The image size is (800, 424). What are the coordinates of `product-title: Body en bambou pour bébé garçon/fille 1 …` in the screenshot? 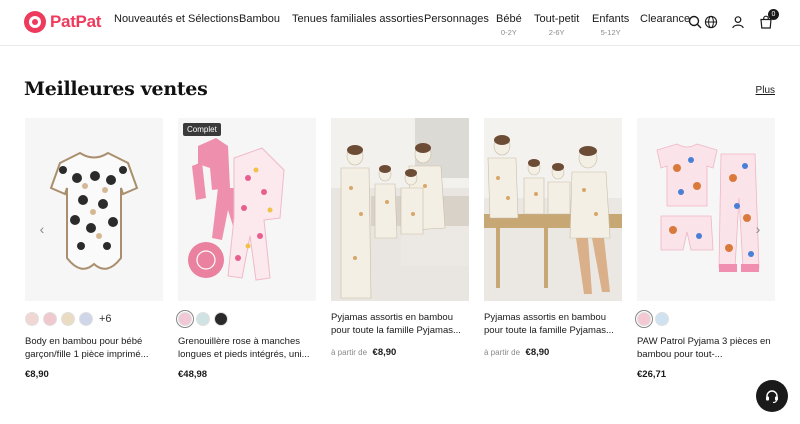 It's located at (94, 348).